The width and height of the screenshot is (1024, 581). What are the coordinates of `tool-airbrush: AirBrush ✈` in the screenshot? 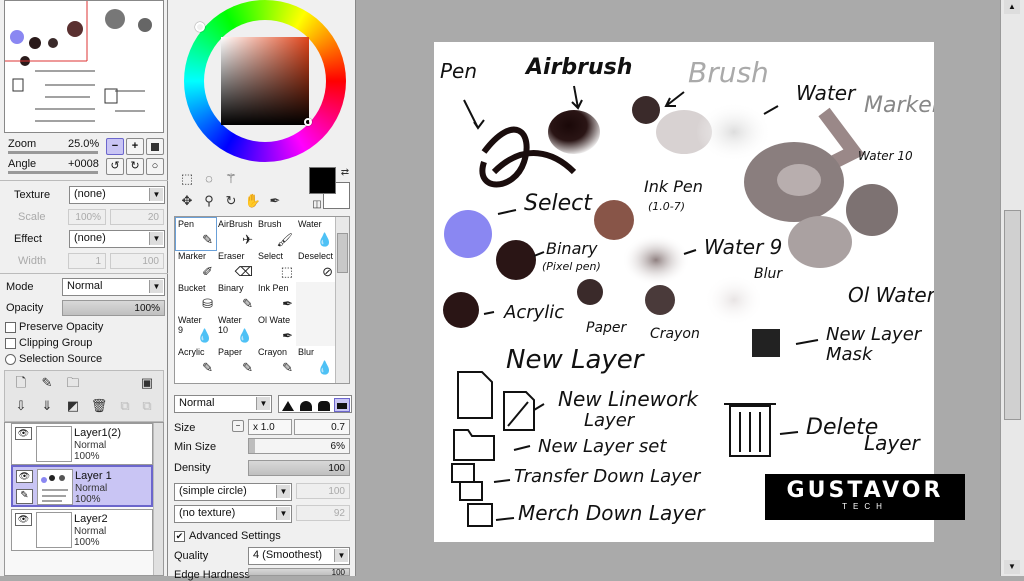 It's located at (236, 234).